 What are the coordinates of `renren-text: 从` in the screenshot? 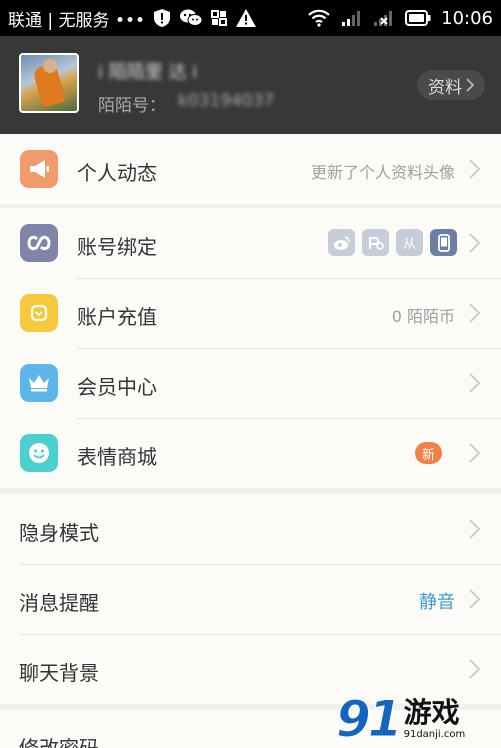 It's located at (409, 244).